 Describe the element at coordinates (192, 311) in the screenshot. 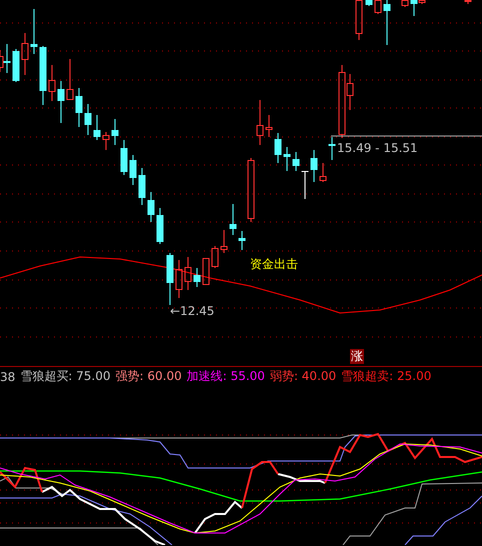

I see `low-price-label: ←12.45` at that location.